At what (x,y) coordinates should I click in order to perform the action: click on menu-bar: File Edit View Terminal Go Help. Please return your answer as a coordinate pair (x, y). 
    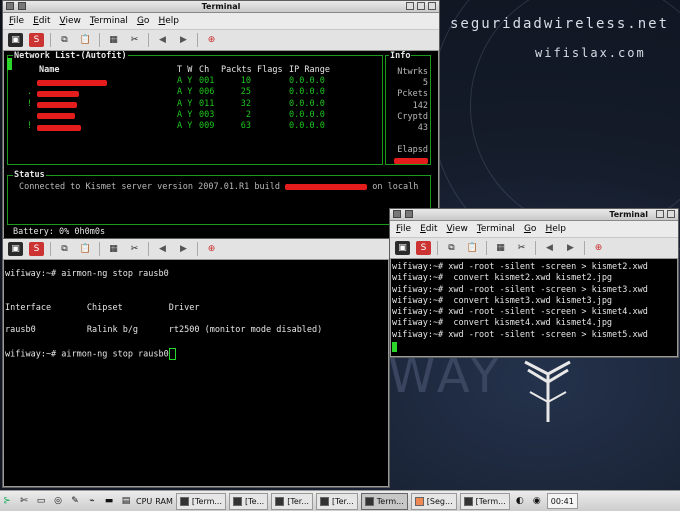
    Looking at the image, I should click on (534, 229).